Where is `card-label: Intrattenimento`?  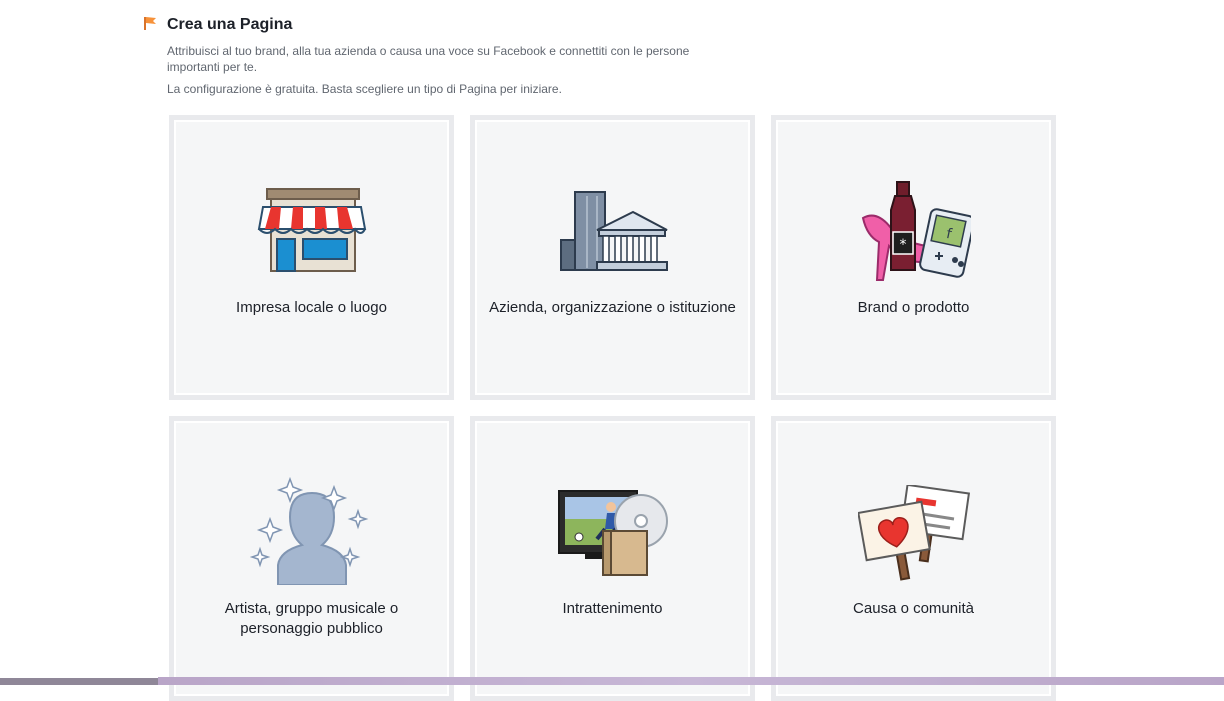 card-label: Intrattenimento is located at coordinates (612, 608).